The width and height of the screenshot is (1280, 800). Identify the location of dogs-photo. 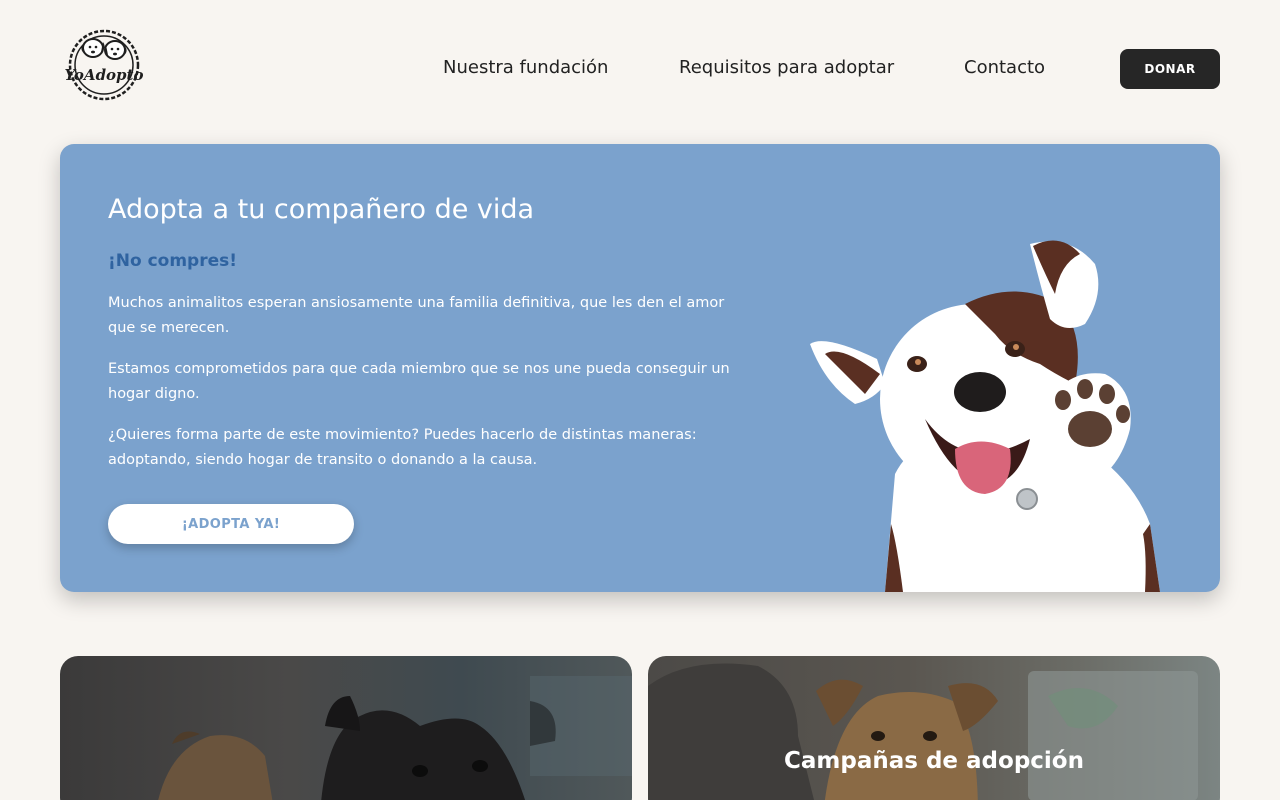
(395, 738).